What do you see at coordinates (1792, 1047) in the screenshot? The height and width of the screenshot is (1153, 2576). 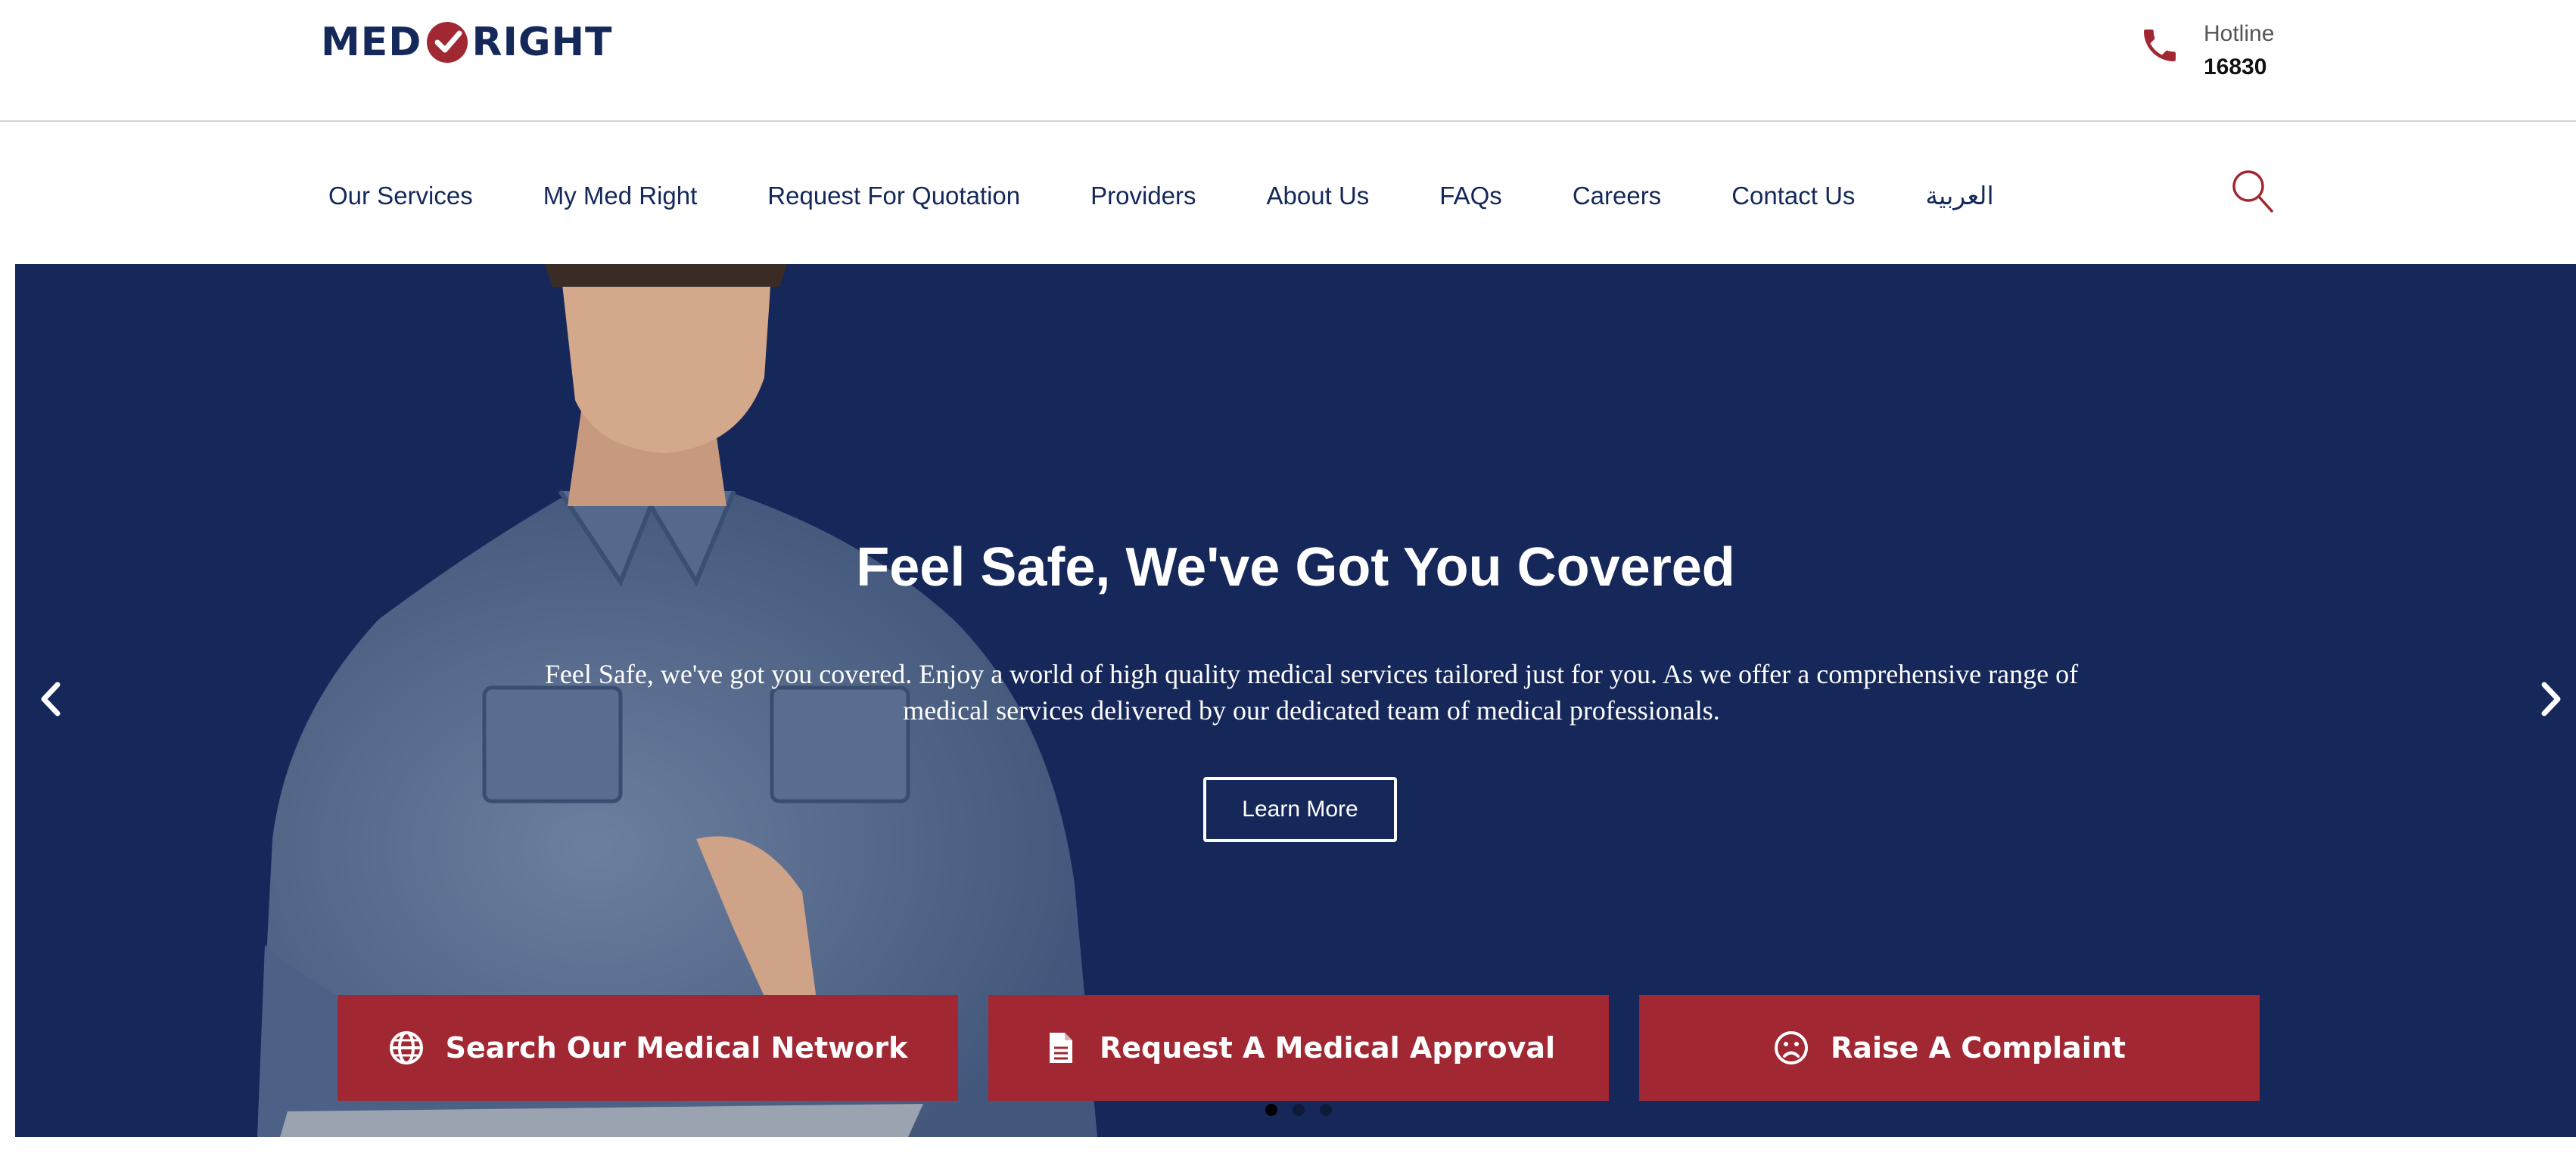 I see `sad-face-icon` at bounding box center [1792, 1047].